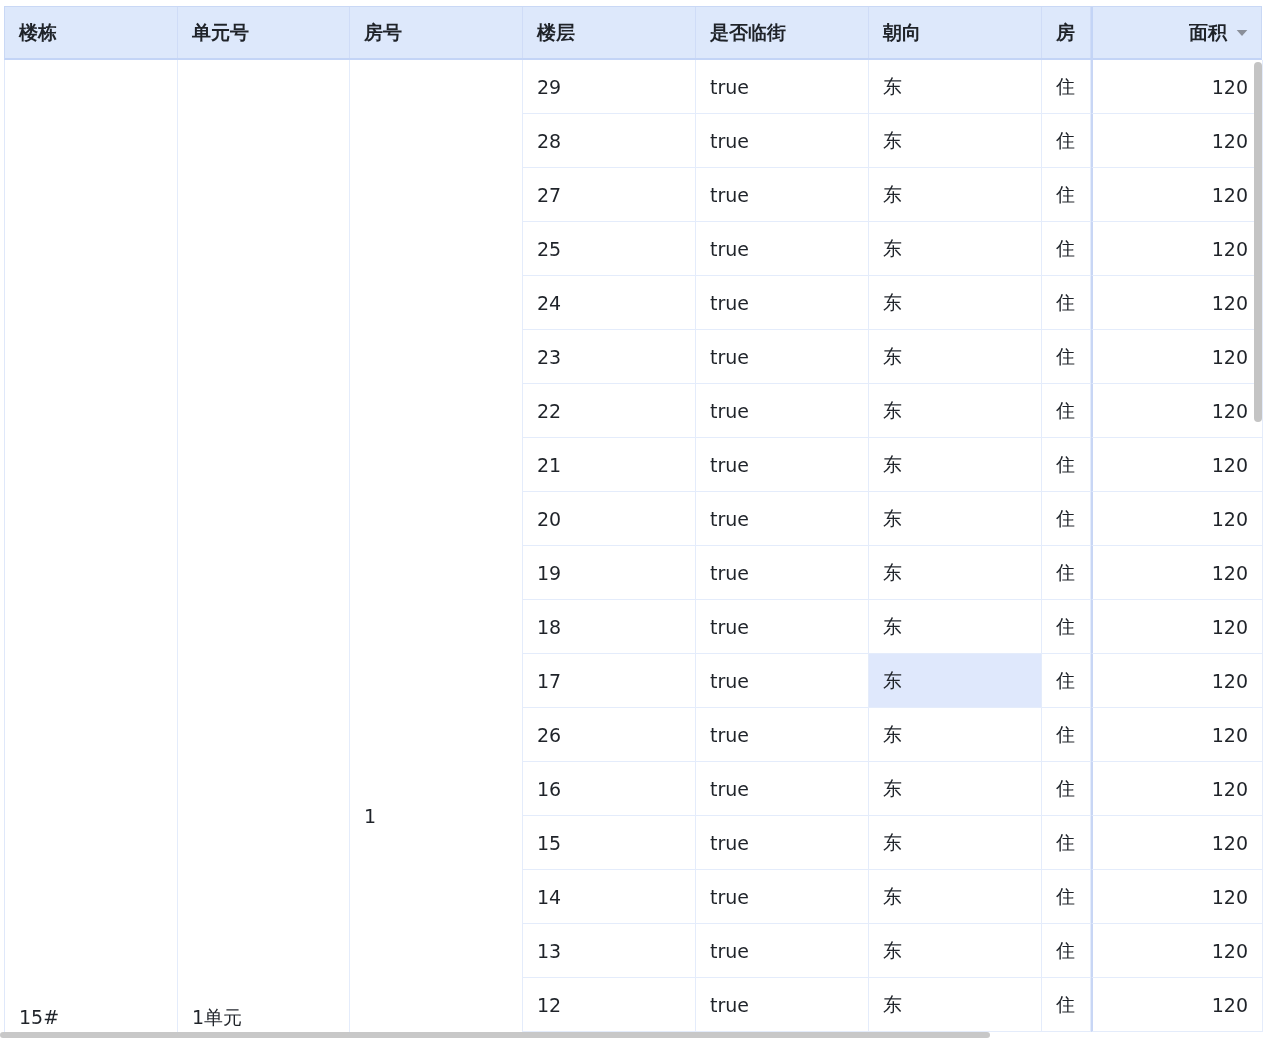  Describe the element at coordinates (609, 735) in the screenshot. I see `table-cell: 26` at that location.